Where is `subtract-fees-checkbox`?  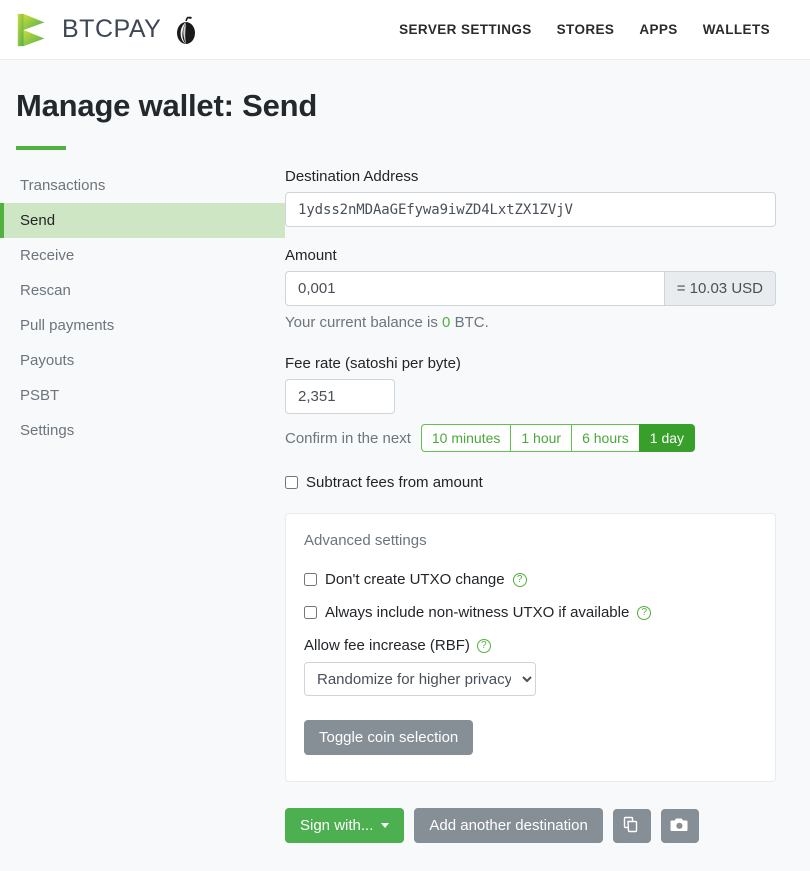 subtract-fees-checkbox is located at coordinates (291, 482).